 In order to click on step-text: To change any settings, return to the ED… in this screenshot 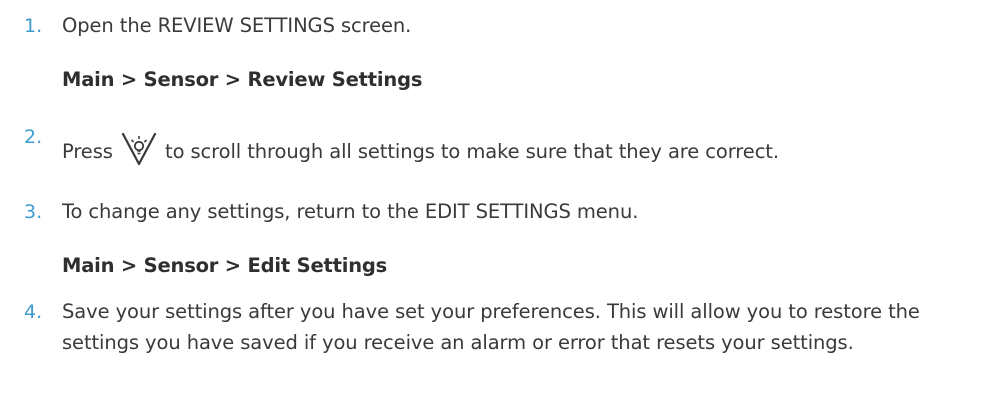, I will do `click(350, 211)`.